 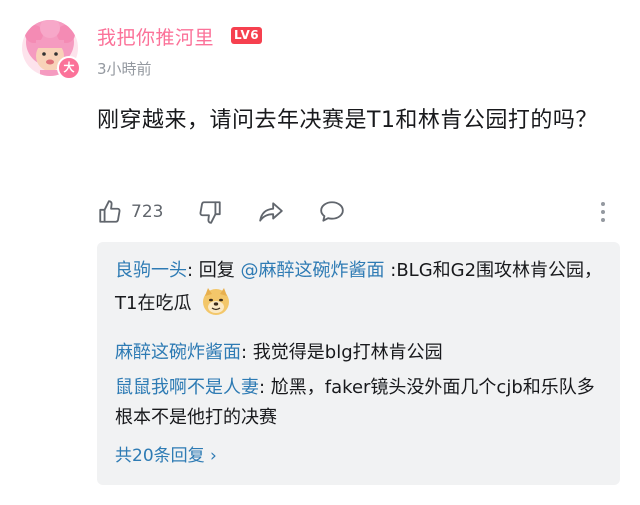 I want to click on comment-actions: 723, so click(x=357, y=212).